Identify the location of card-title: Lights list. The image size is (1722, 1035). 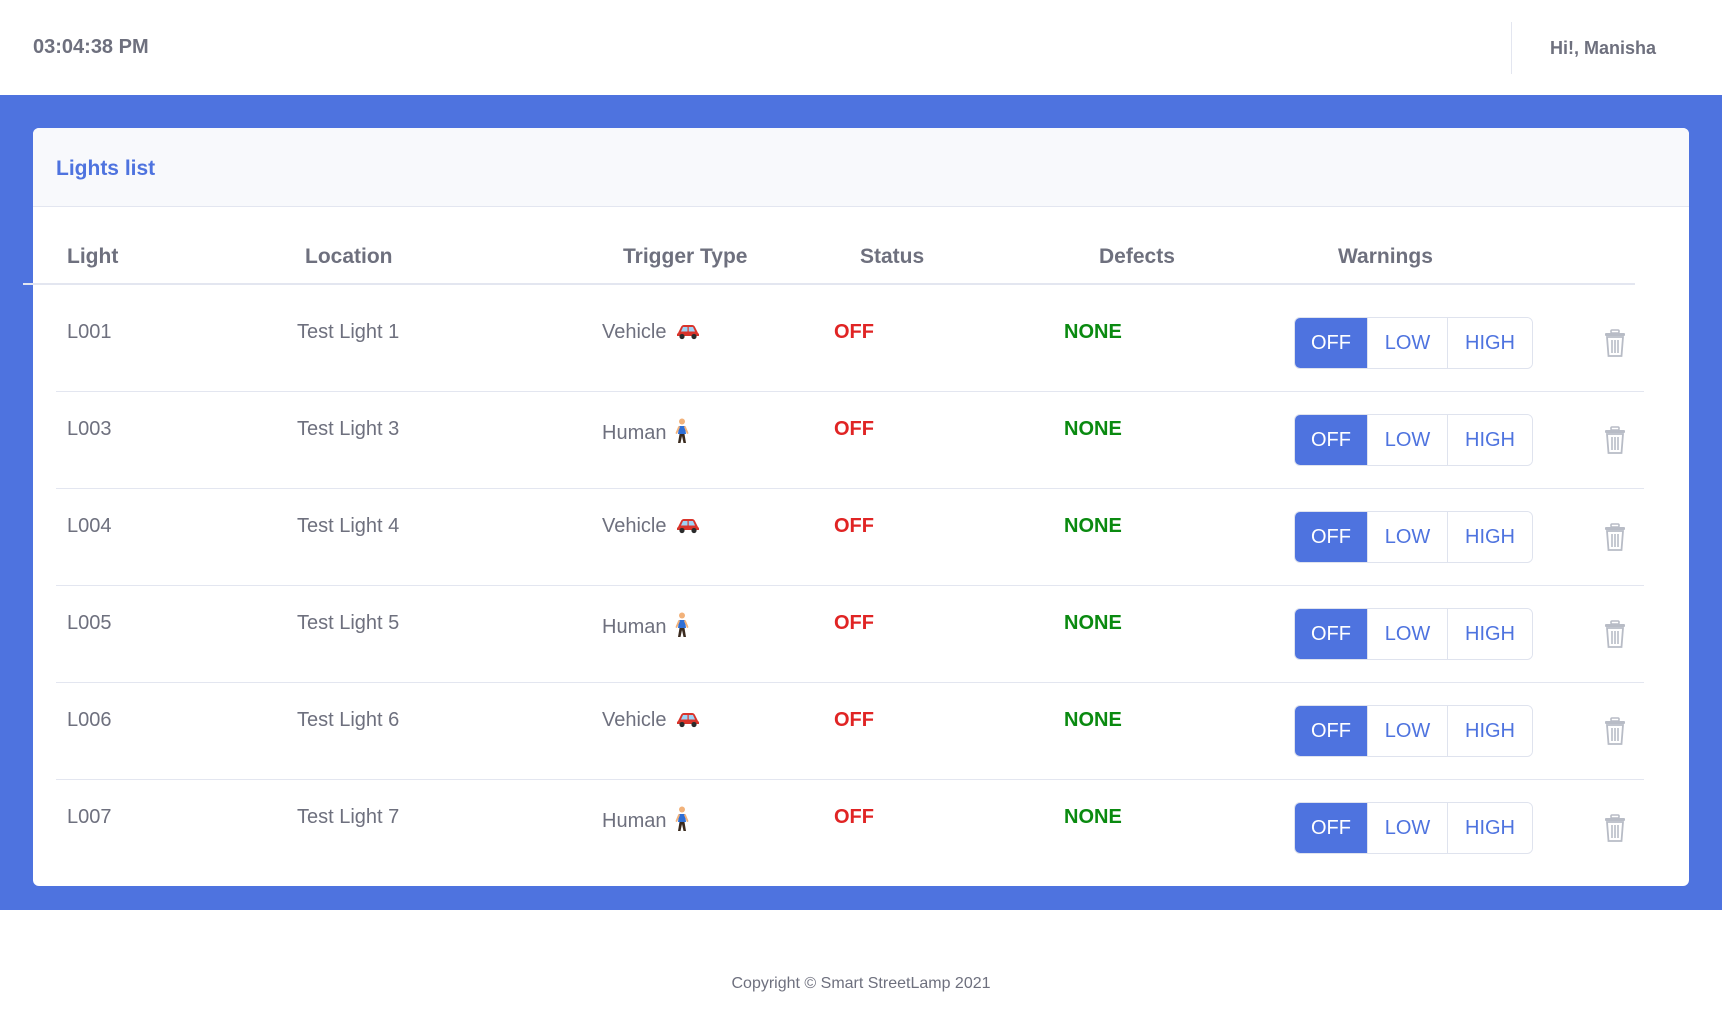
(106, 168).